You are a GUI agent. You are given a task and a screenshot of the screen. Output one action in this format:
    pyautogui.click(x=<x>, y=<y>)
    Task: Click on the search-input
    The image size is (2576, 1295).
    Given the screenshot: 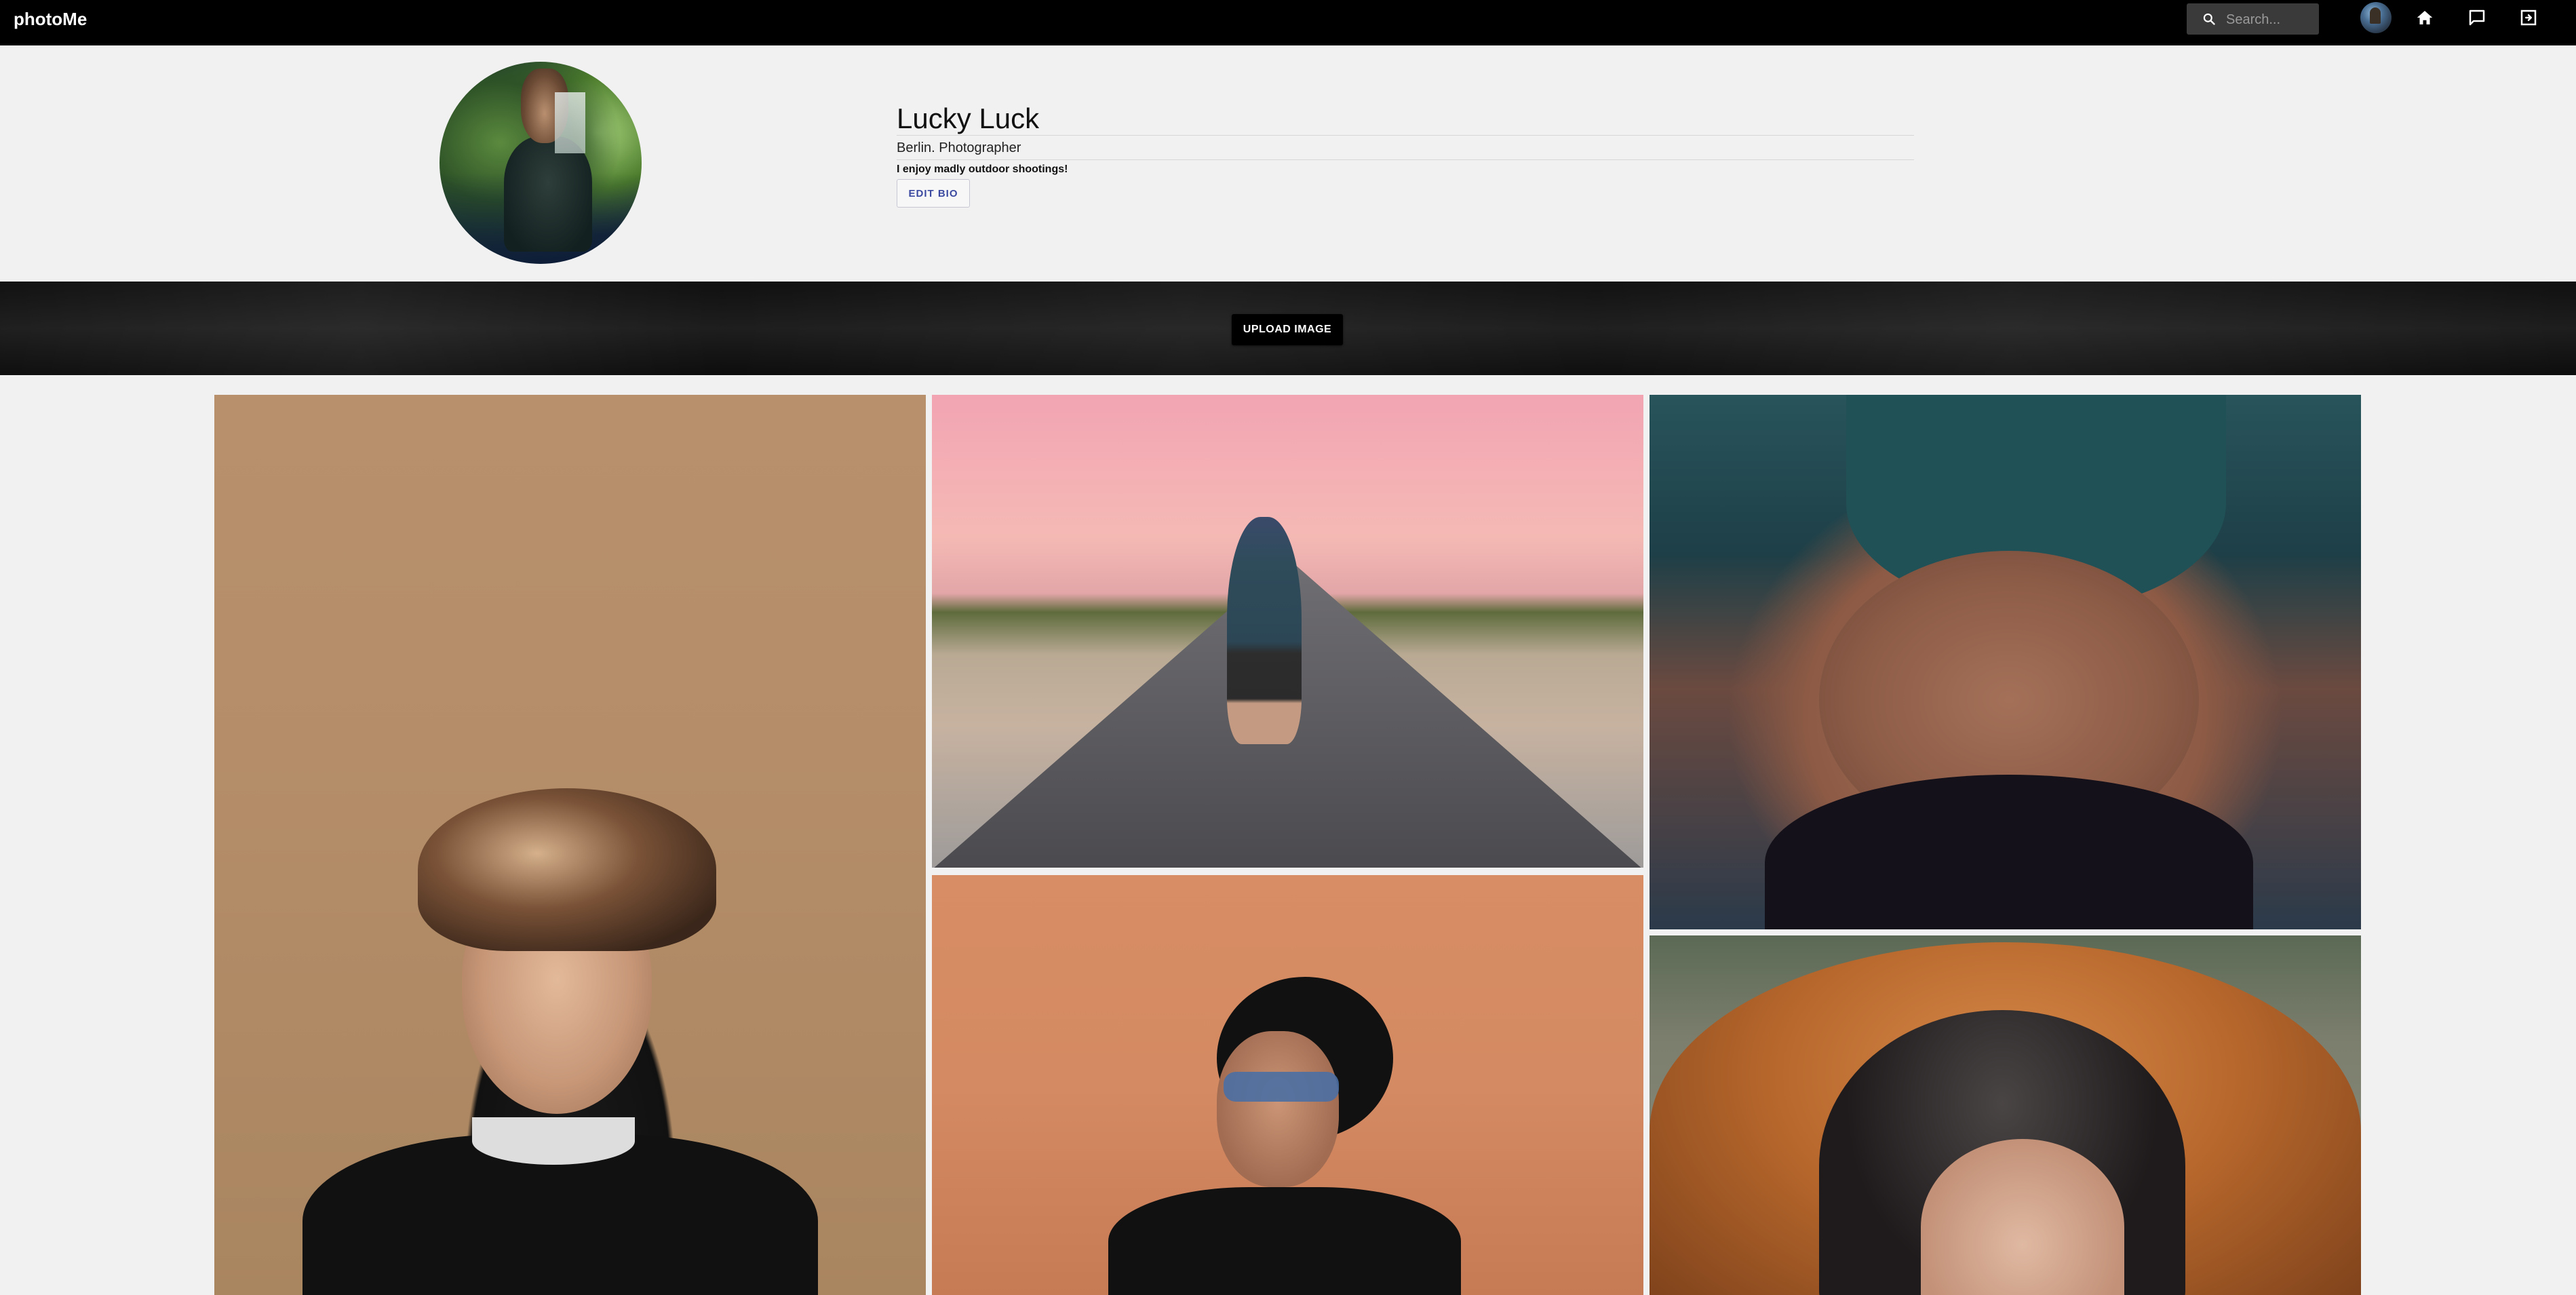 What is the action you would take?
    pyautogui.click(x=2271, y=19)
    